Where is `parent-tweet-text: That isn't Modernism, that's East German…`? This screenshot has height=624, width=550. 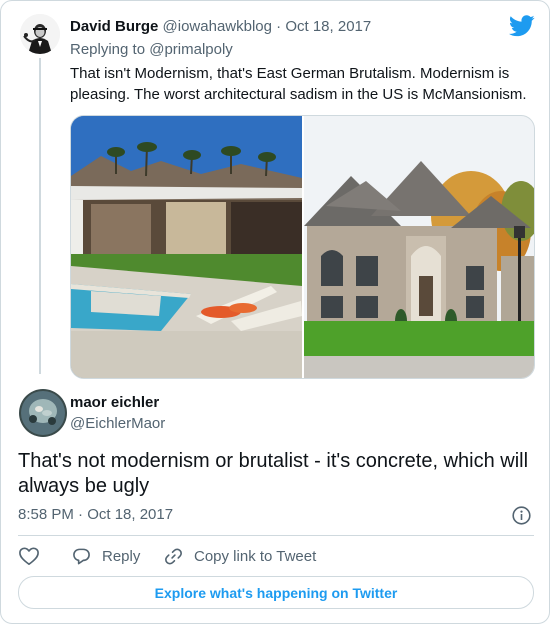 parent-tweet-text: That isn't Modernism, that's East German… is located at coordinates (298, 84).